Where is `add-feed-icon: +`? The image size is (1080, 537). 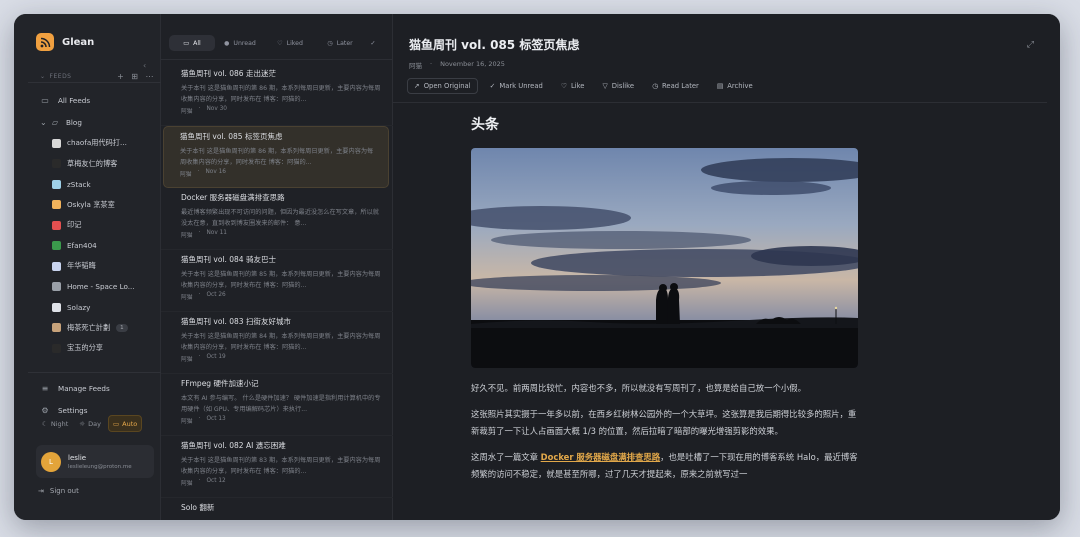 add-feed-icon: + is located at coordinates (120, 76).